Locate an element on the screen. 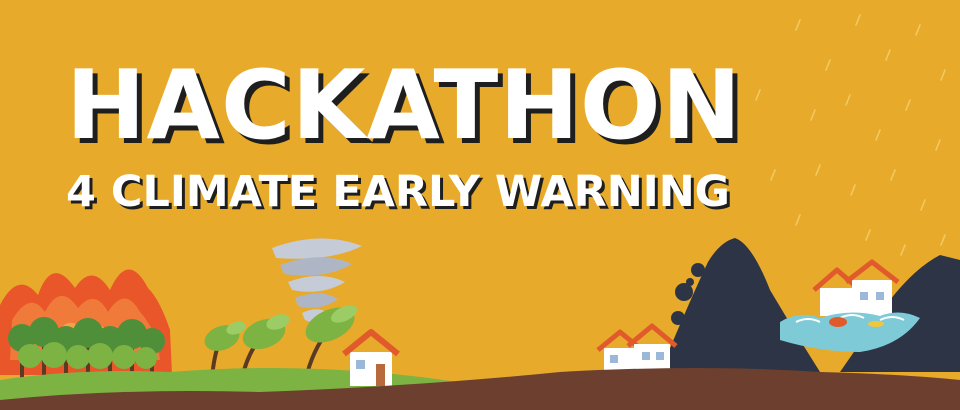 Image resolution: width=960 pixels, height=410 pixels. landslide-illustration is located at coordinates (810, 305).